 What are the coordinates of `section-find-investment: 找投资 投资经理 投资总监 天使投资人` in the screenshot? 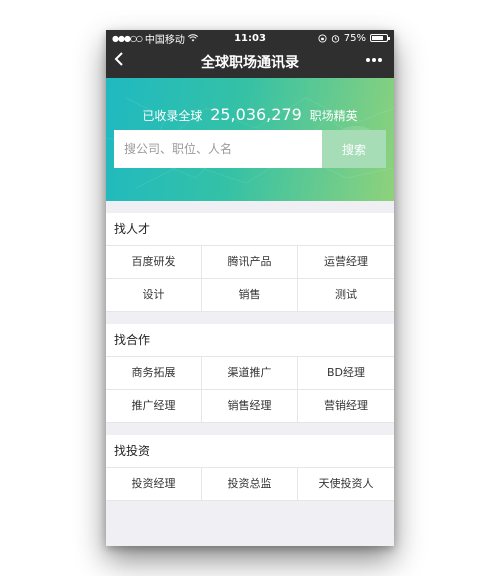 It's located at (250, 468).